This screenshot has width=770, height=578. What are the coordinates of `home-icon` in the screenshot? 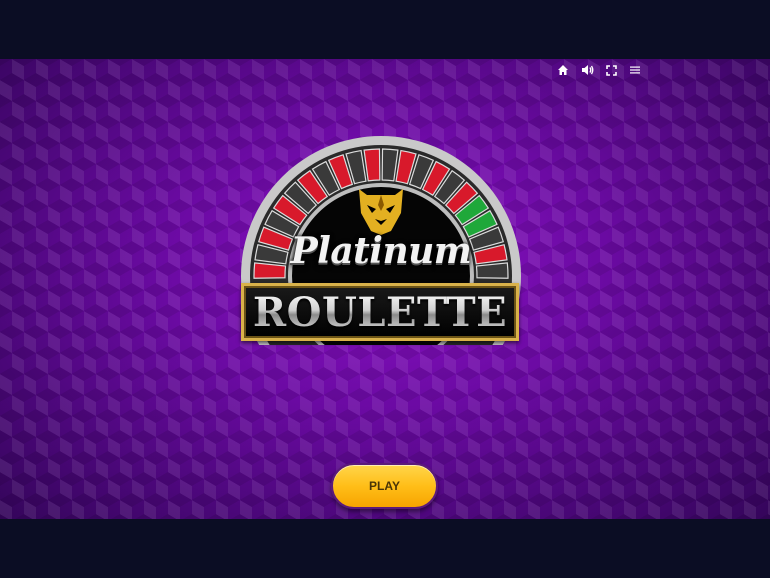 It's located at (563, 70).